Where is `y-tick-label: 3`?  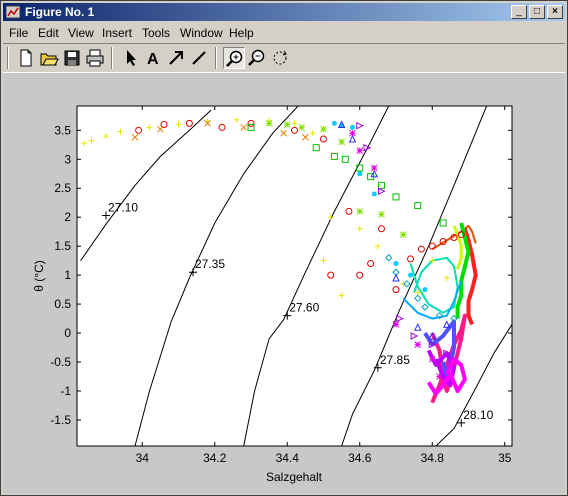 y-tick-label: 3 is located at coordinates (67, 159).